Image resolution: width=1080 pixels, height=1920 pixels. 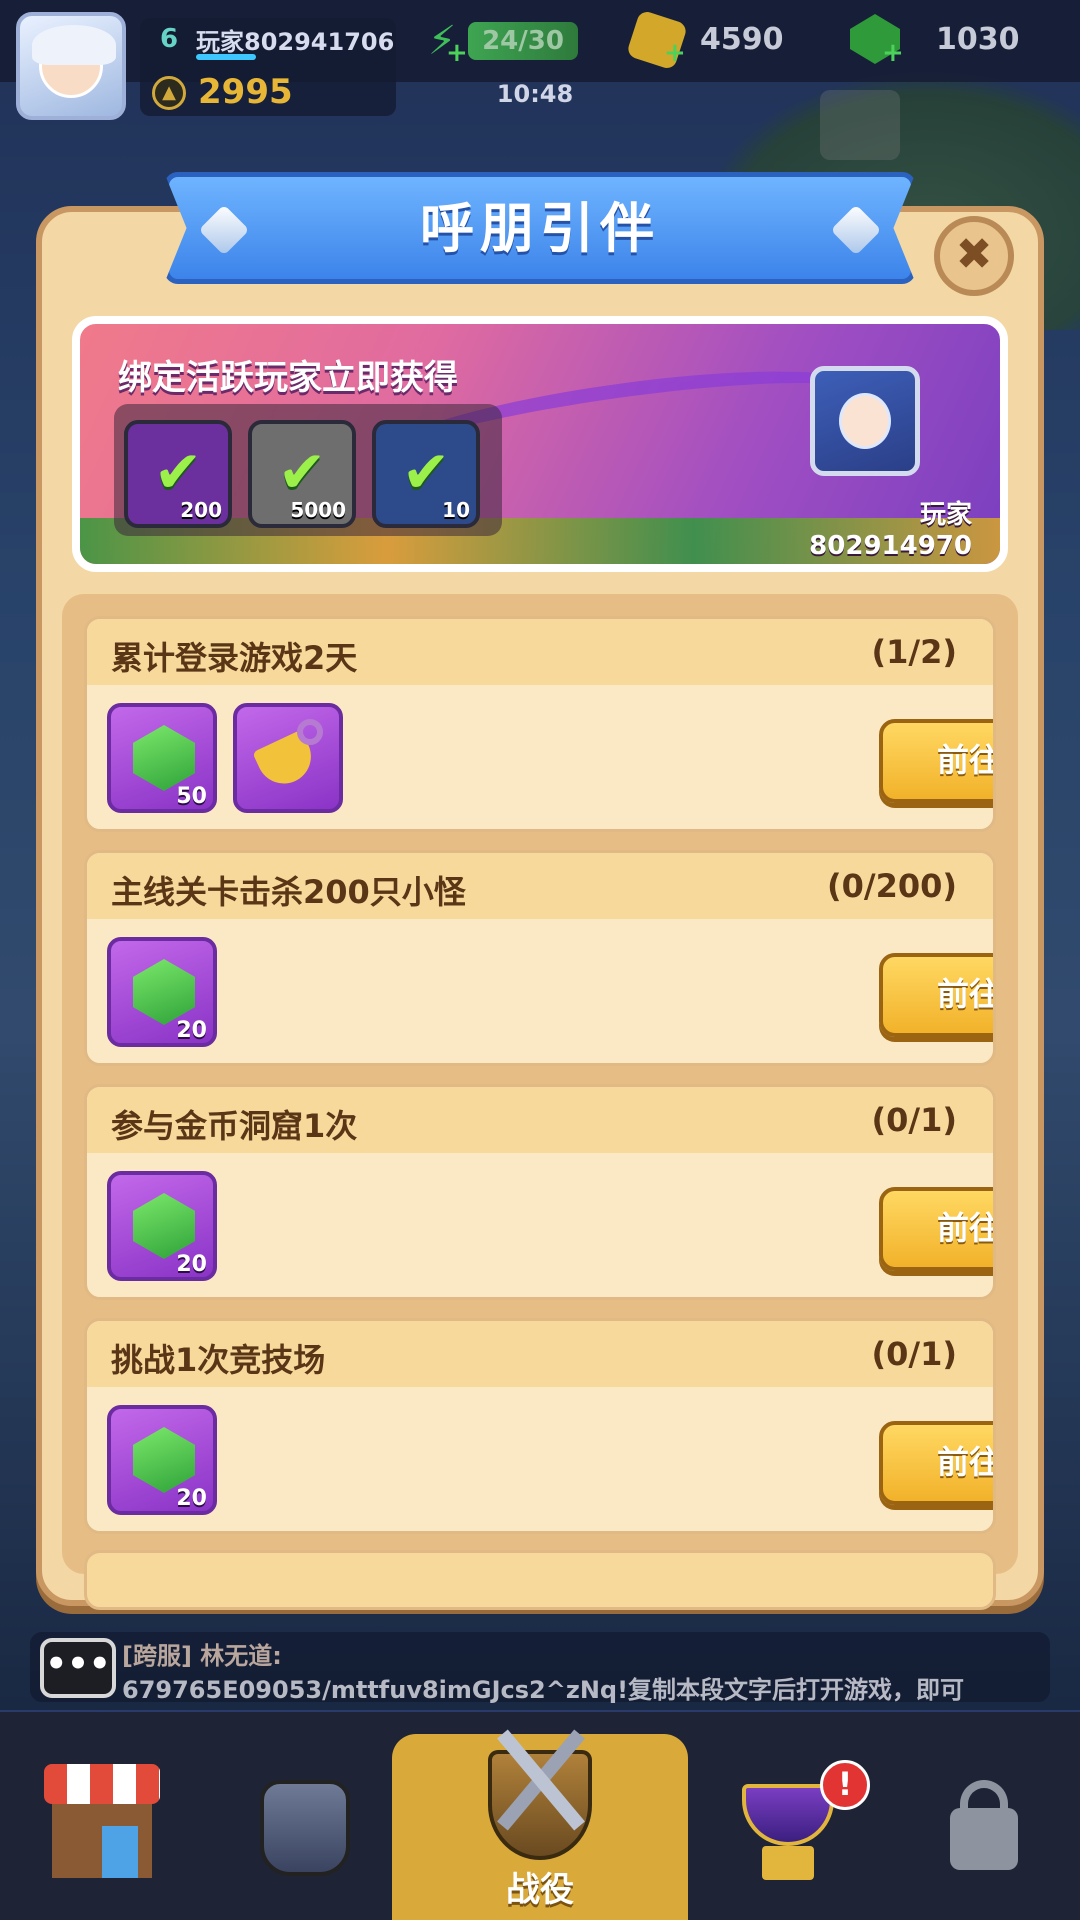 What do you see at coordinates (234, 1126) in the screenshot?
I see `task-title: 参与金币洞窟1次` at bounding box center [234, 1126].